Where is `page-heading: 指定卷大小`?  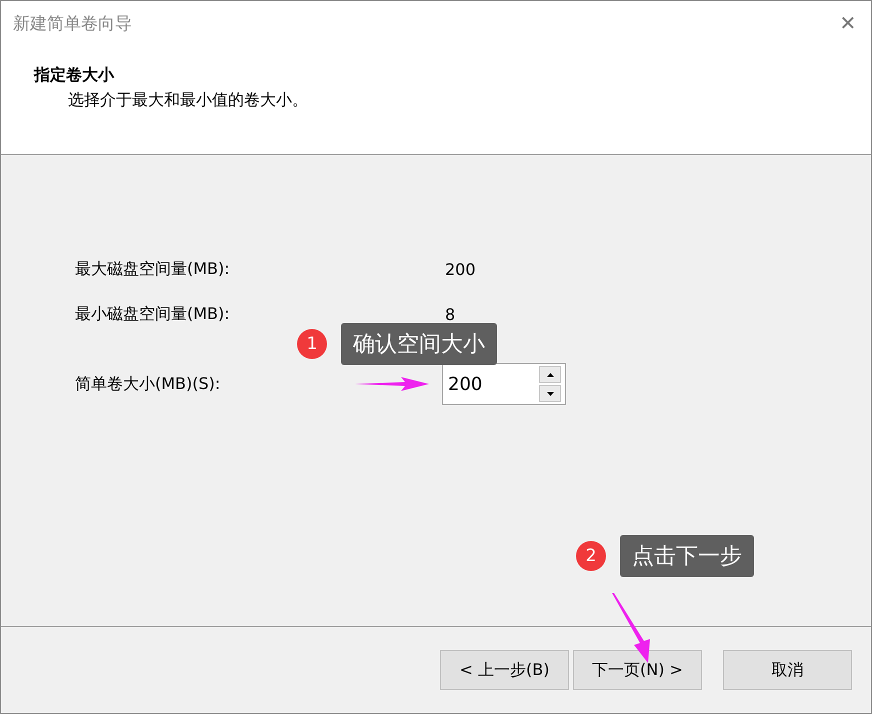 page-heading: 指定卷大小 is located at coordinates (75, 75).